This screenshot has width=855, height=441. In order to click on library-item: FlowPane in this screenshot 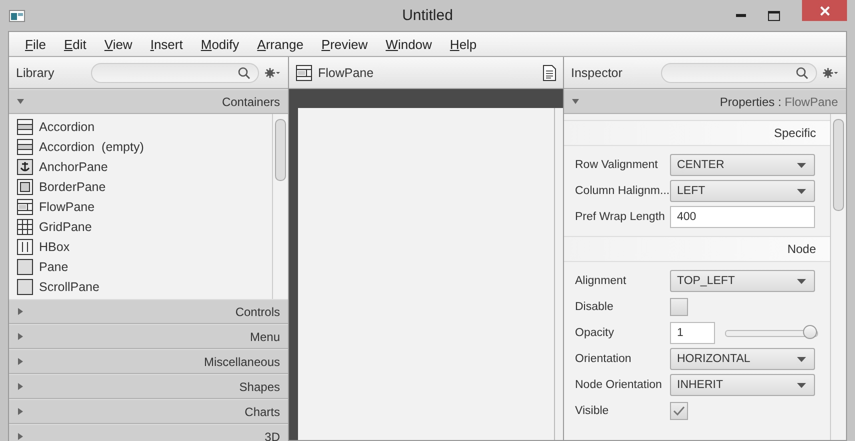, I will do `click(67, 207)`.